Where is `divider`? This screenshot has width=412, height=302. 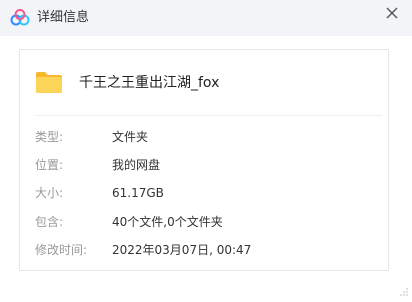
divider is located at coordinates (208, 115).